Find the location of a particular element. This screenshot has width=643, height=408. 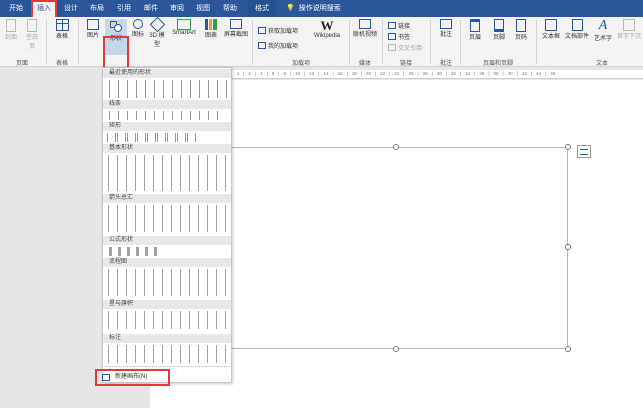

screenshot-button: 屏幕截图 is located at coordinates (236, 28).